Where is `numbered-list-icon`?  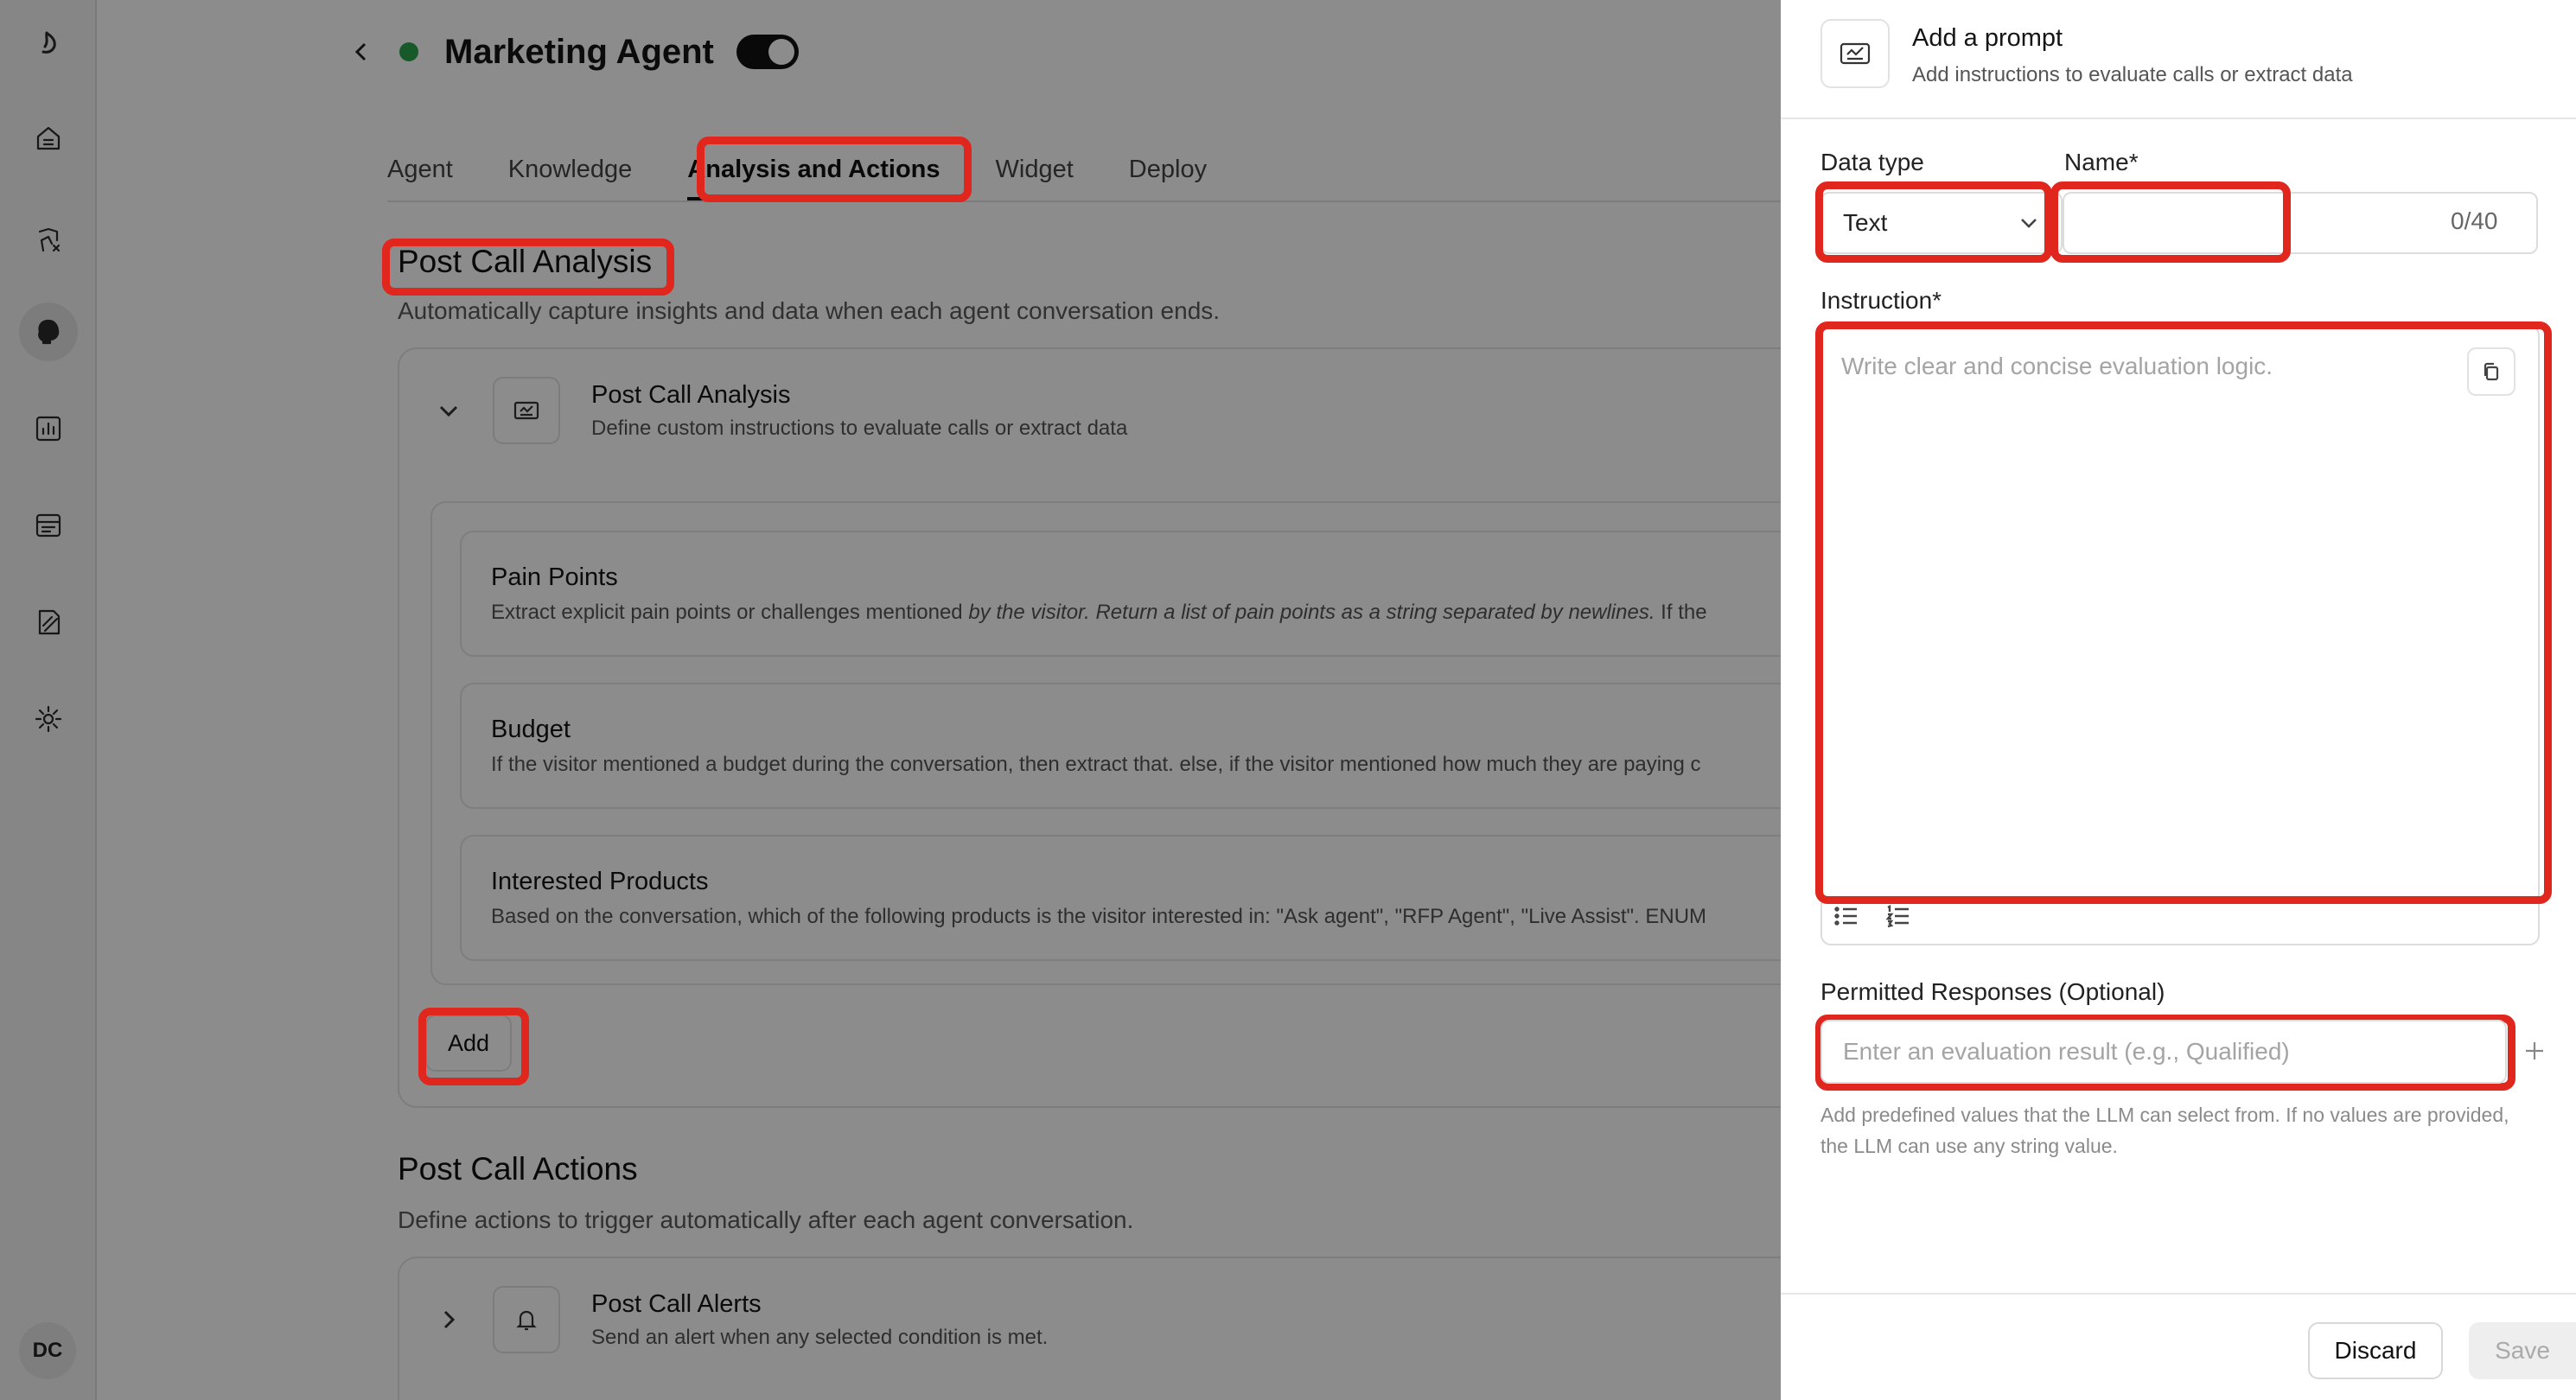
numbered-list-icon is located at coordinates (1897, 917).